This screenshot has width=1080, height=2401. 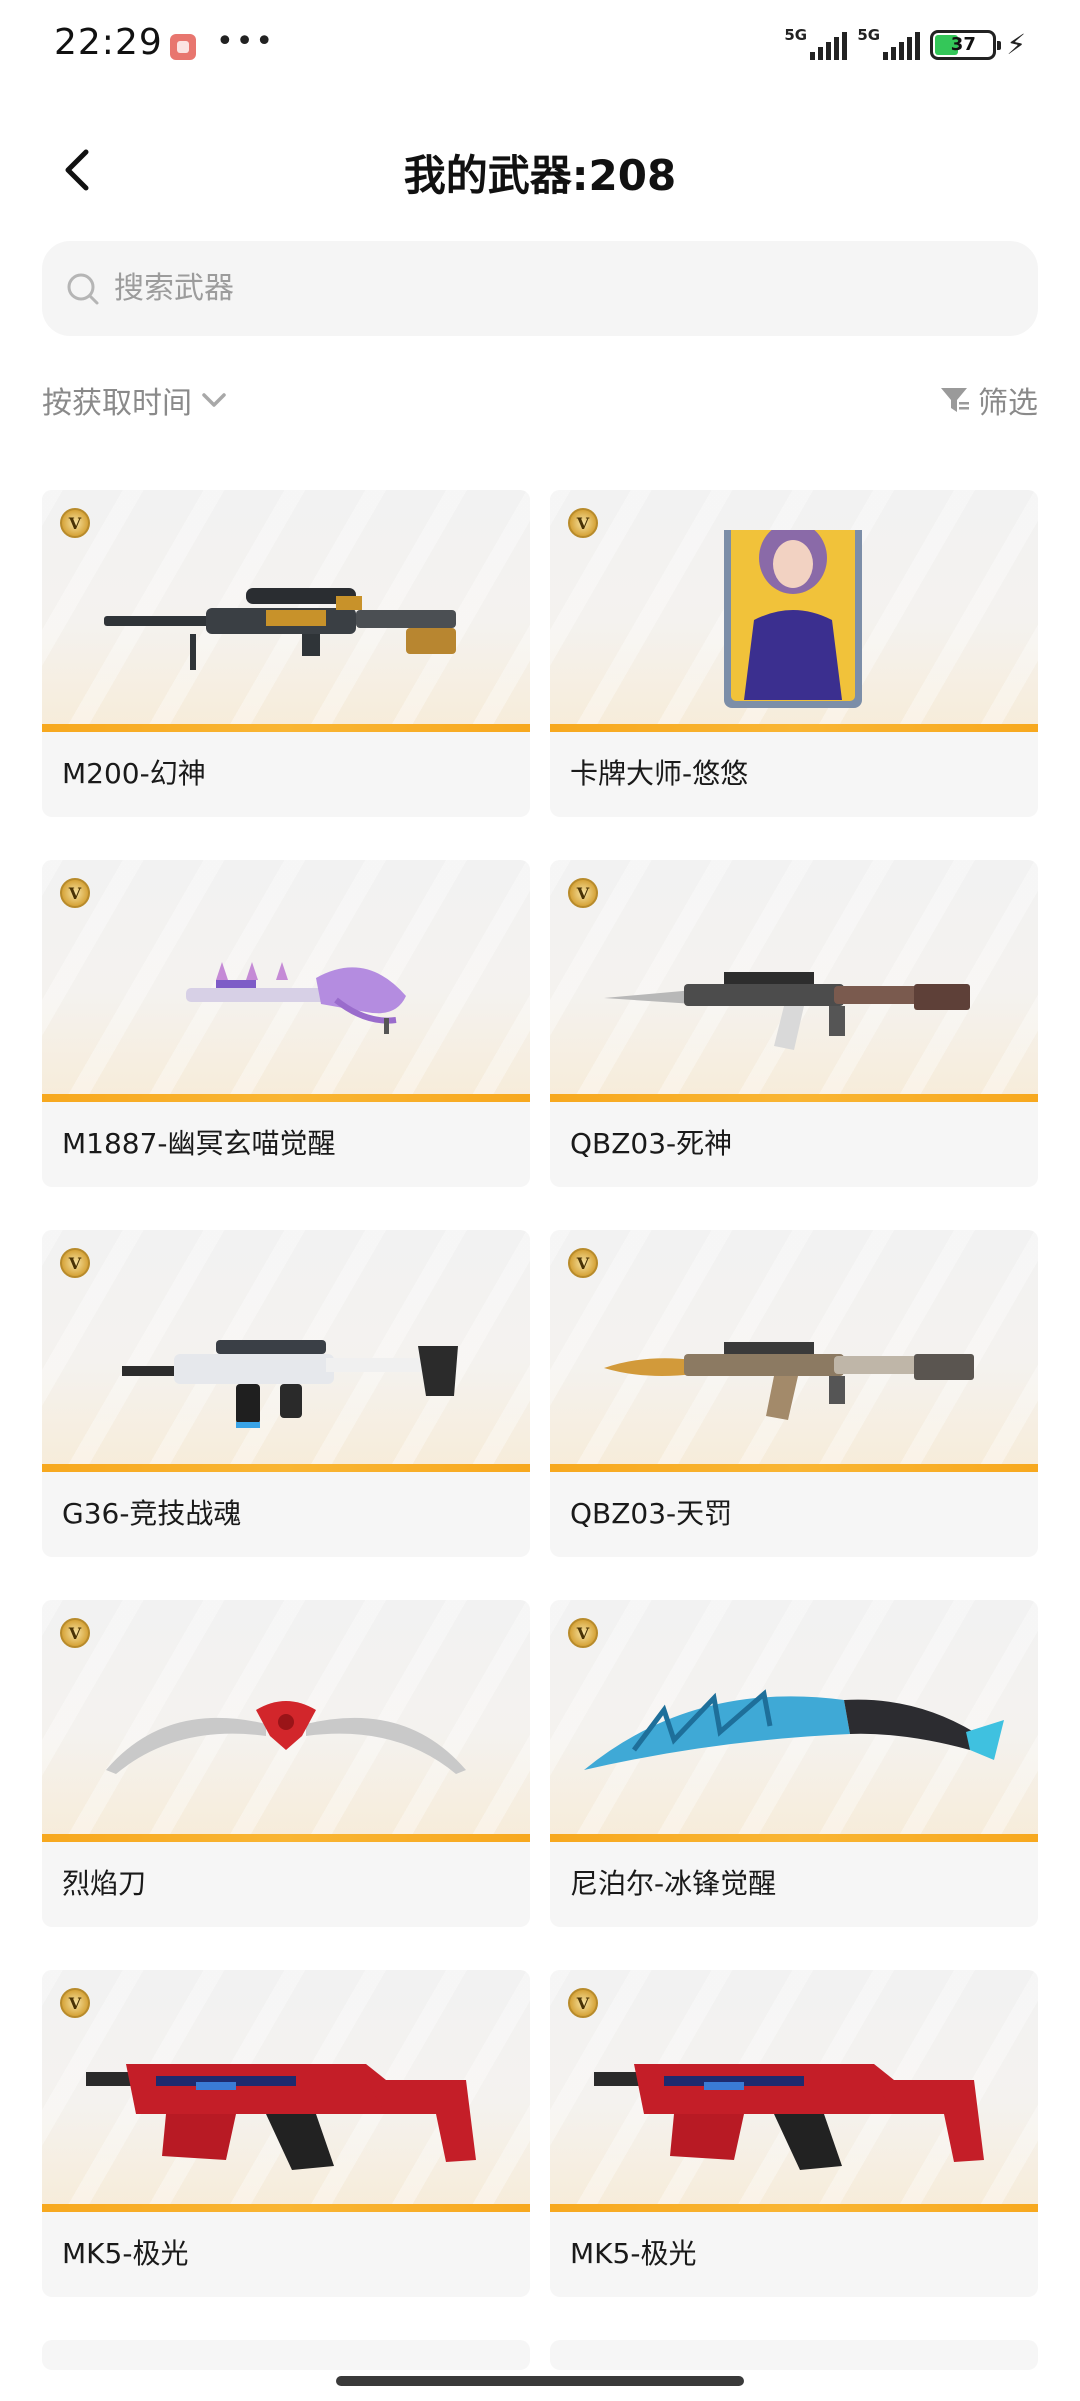 I want to click on chevron-down-icon, so click(x=214, y=400).